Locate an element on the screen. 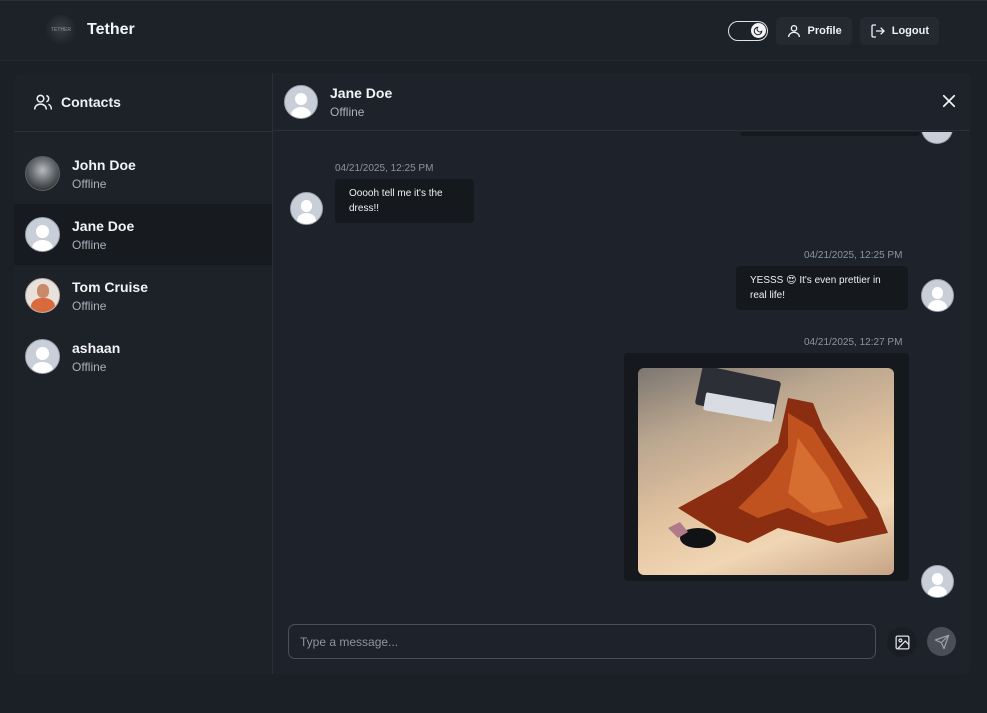 Image resolution: width=987 pixels, height=713 pixels. logout-icon is located at coordinates (878, 31).